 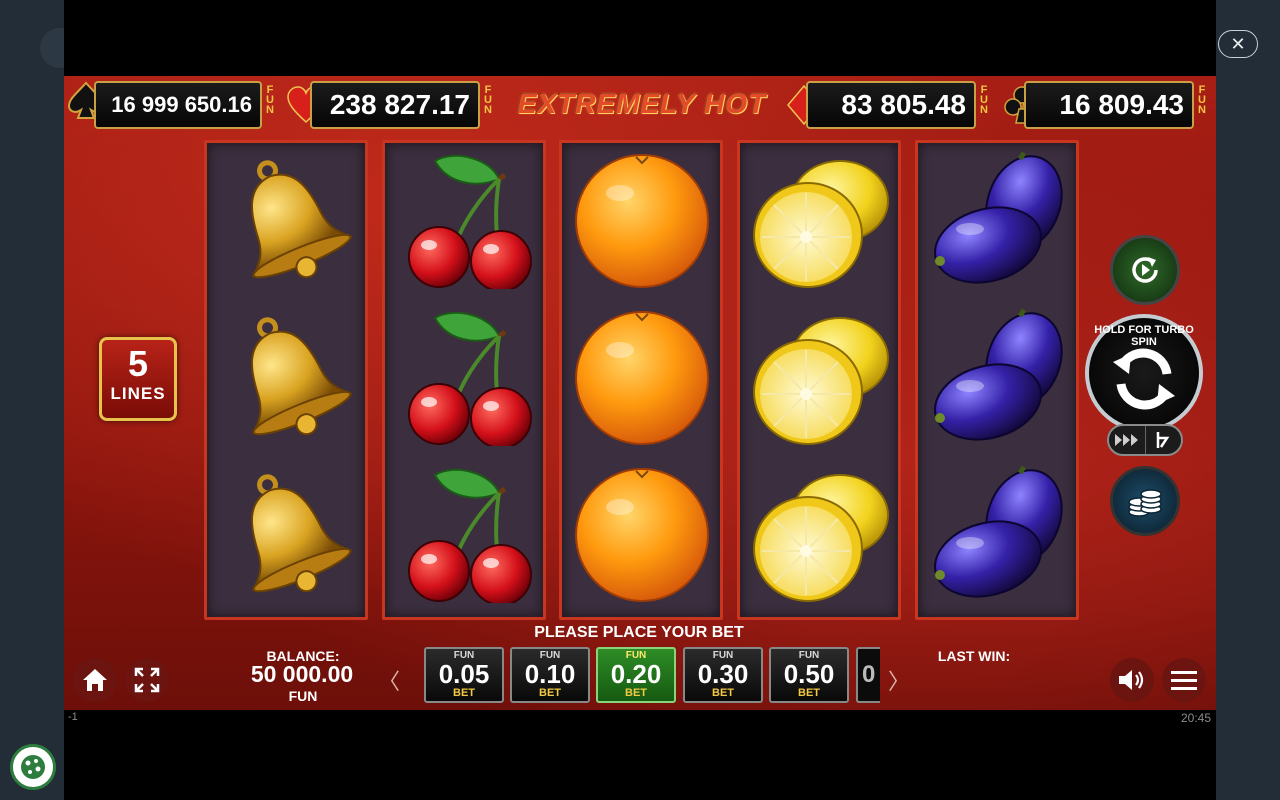 What do you see at coordinates (395, 105) in the screenshot?
I see `jackpot-value: 238 827.17` at bounding box center [395, 105].